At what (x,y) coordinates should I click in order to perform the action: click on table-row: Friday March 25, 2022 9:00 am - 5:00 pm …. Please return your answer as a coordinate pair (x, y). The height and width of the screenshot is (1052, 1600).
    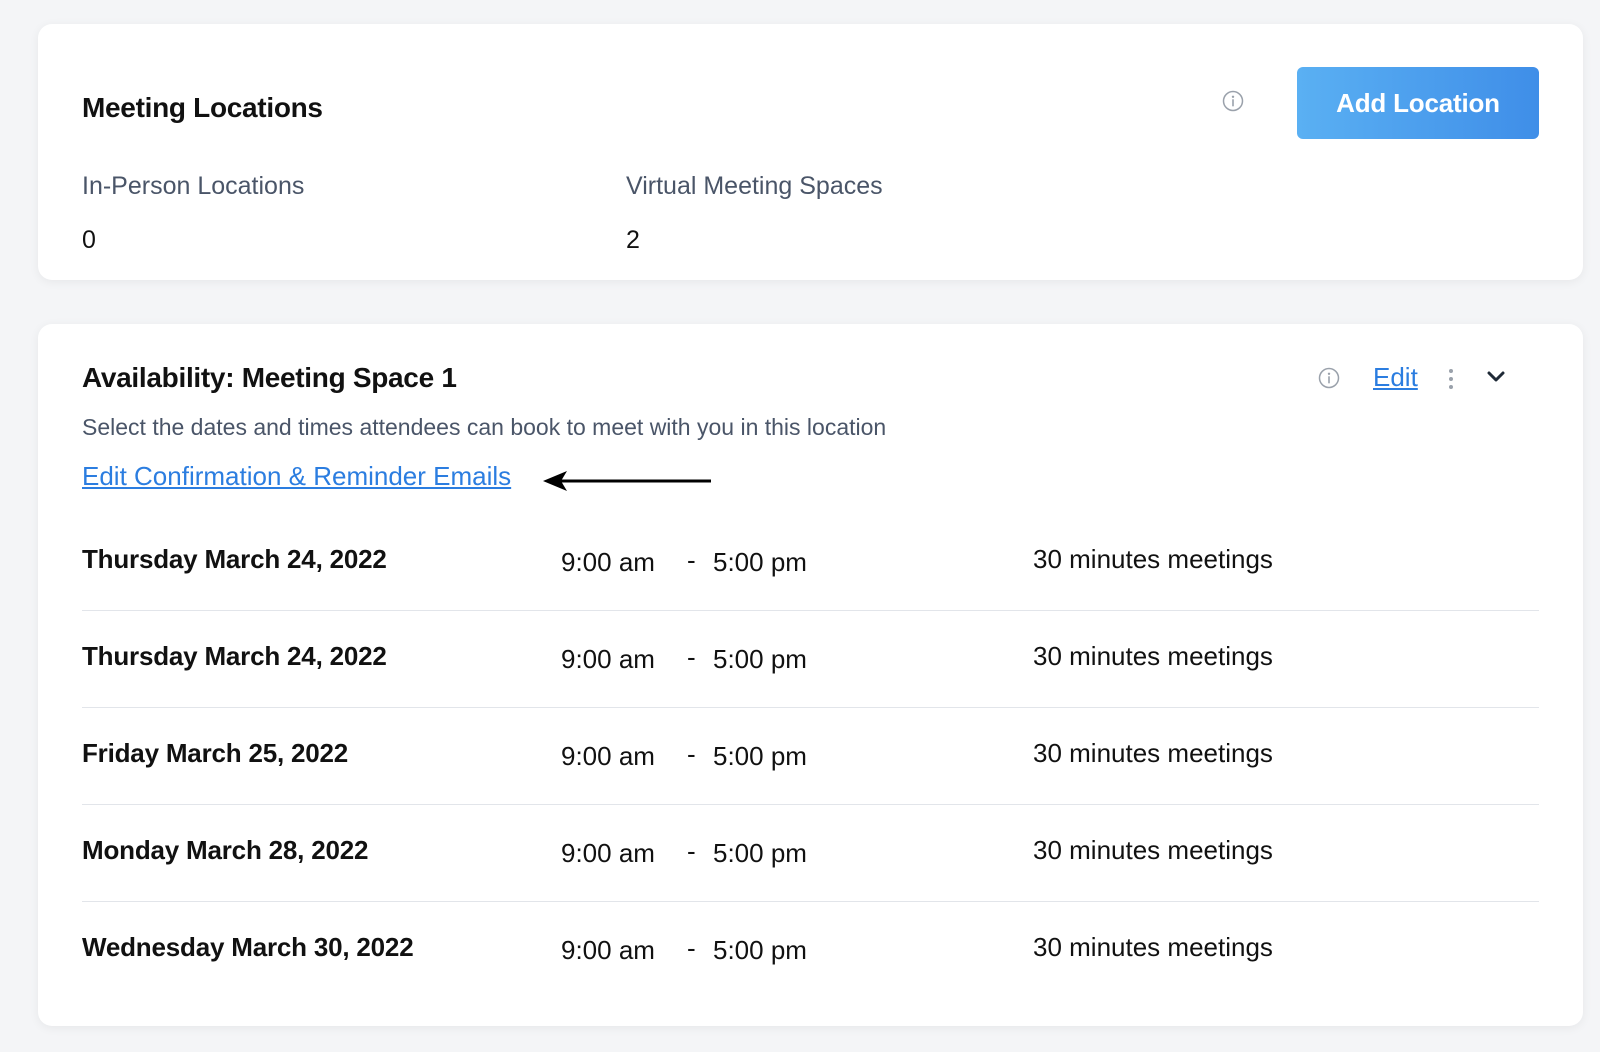
    Looking at the image, I should click on (810, 756).